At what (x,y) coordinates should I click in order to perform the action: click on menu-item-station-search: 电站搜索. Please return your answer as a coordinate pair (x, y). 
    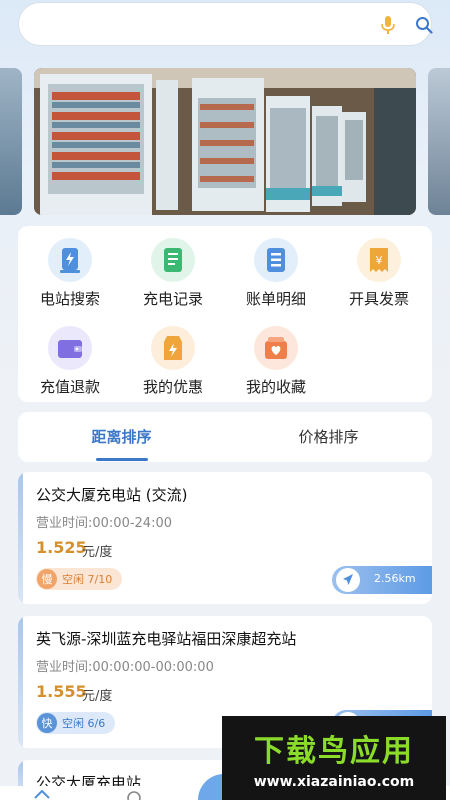
    Looking at the image, I should click on (70, 273).